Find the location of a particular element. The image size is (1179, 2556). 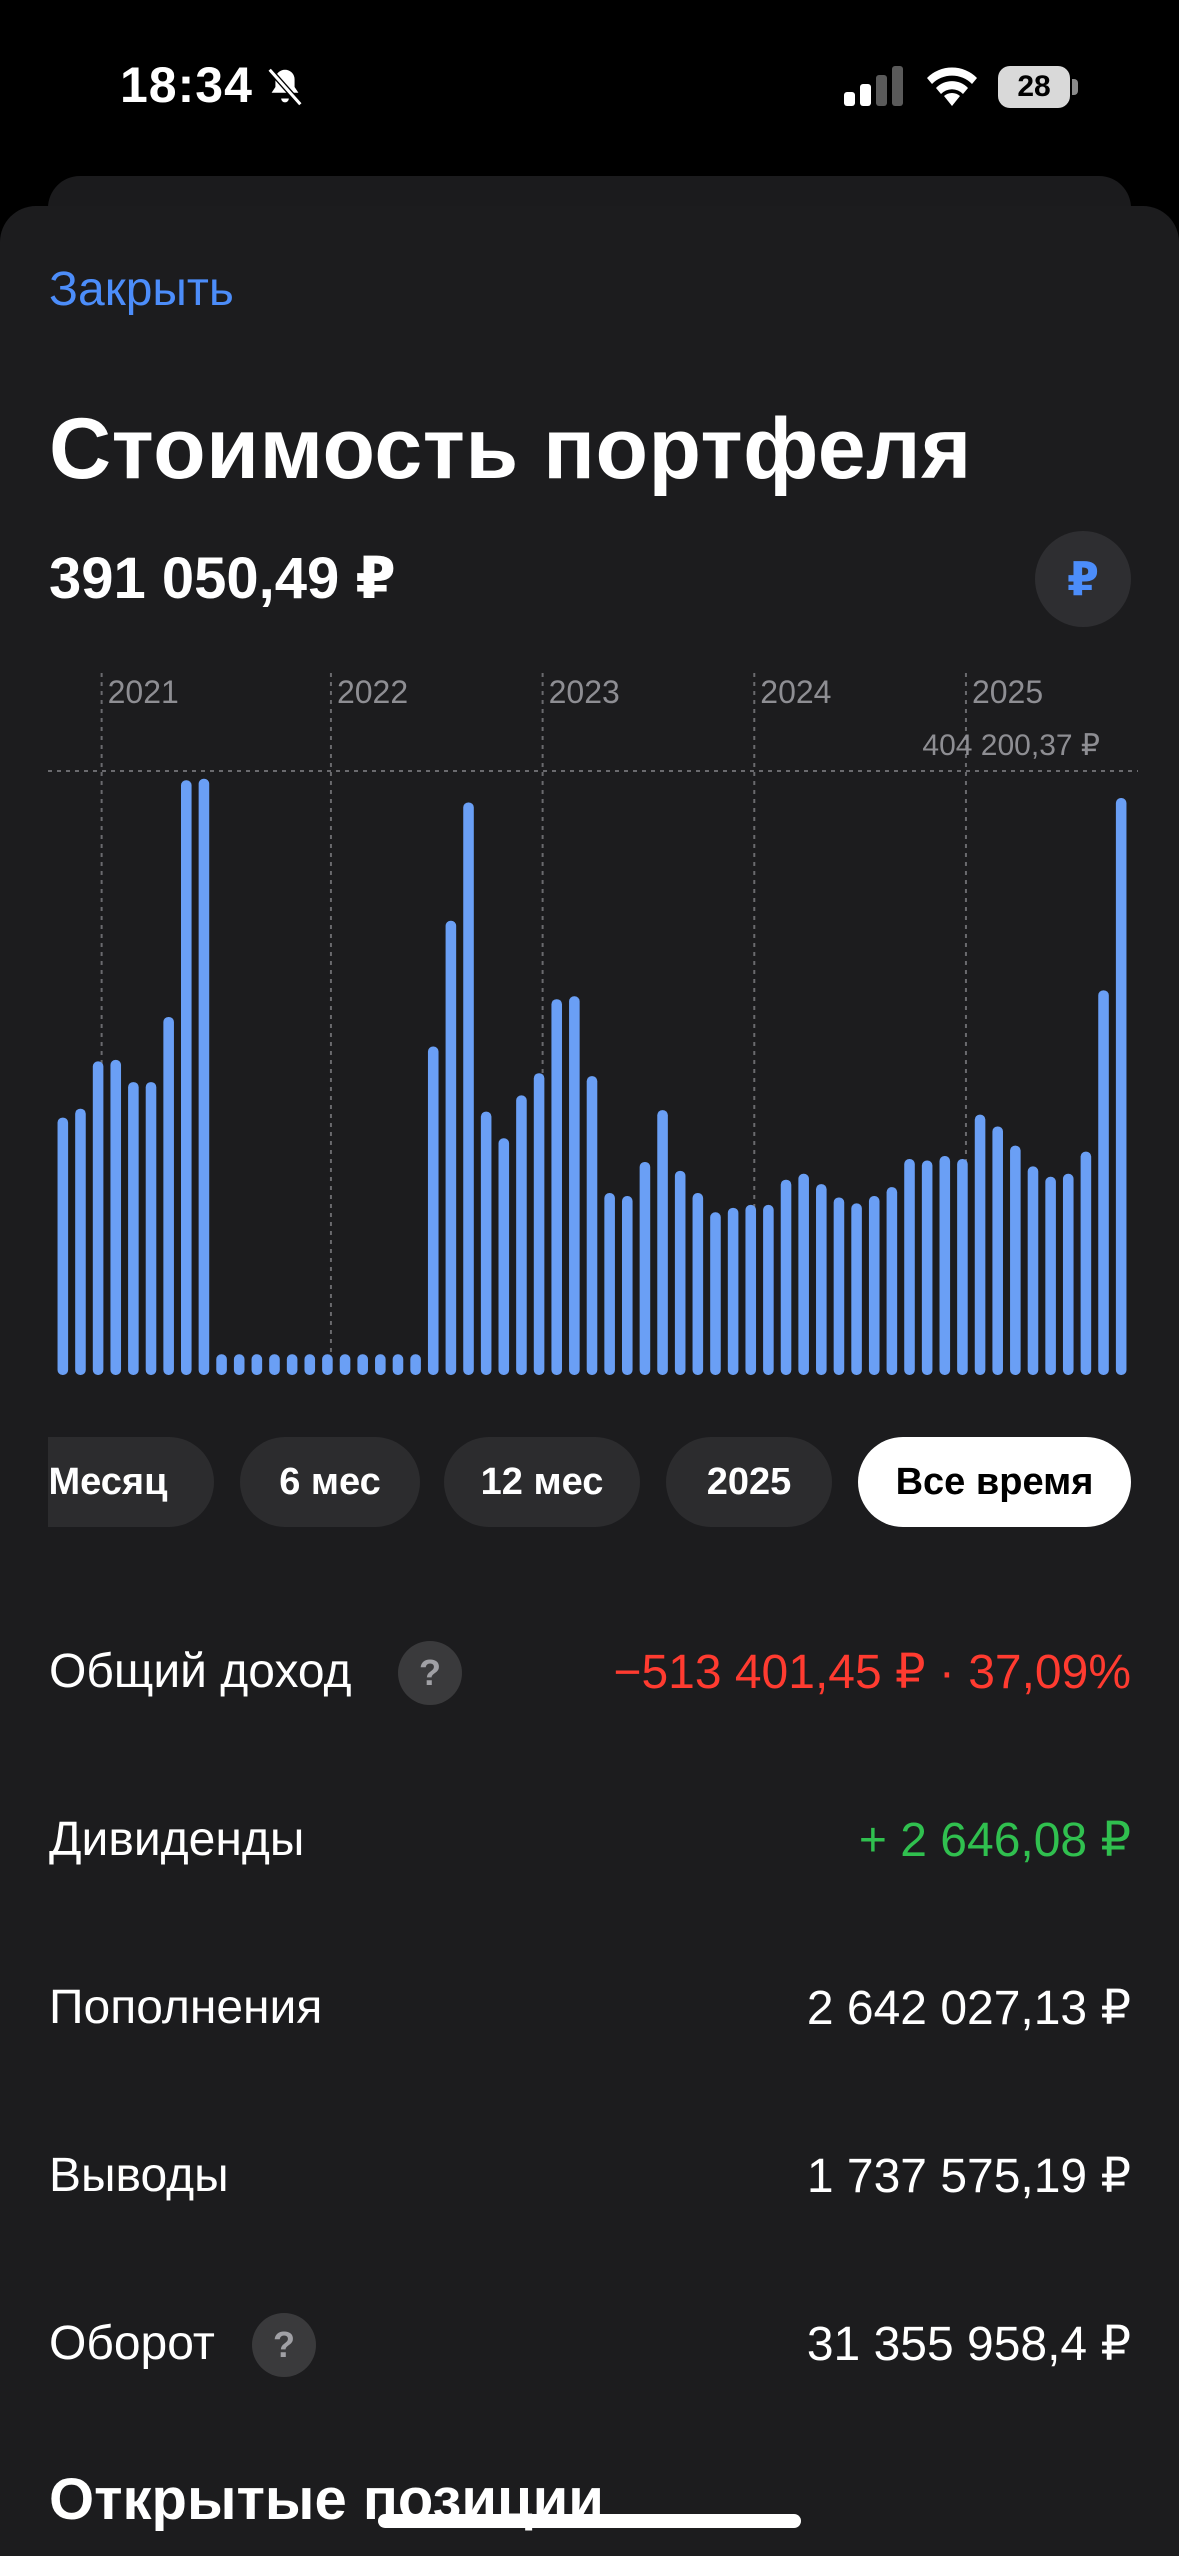

dividends-label: Дивиденды is located at coordinates (177, 1839).